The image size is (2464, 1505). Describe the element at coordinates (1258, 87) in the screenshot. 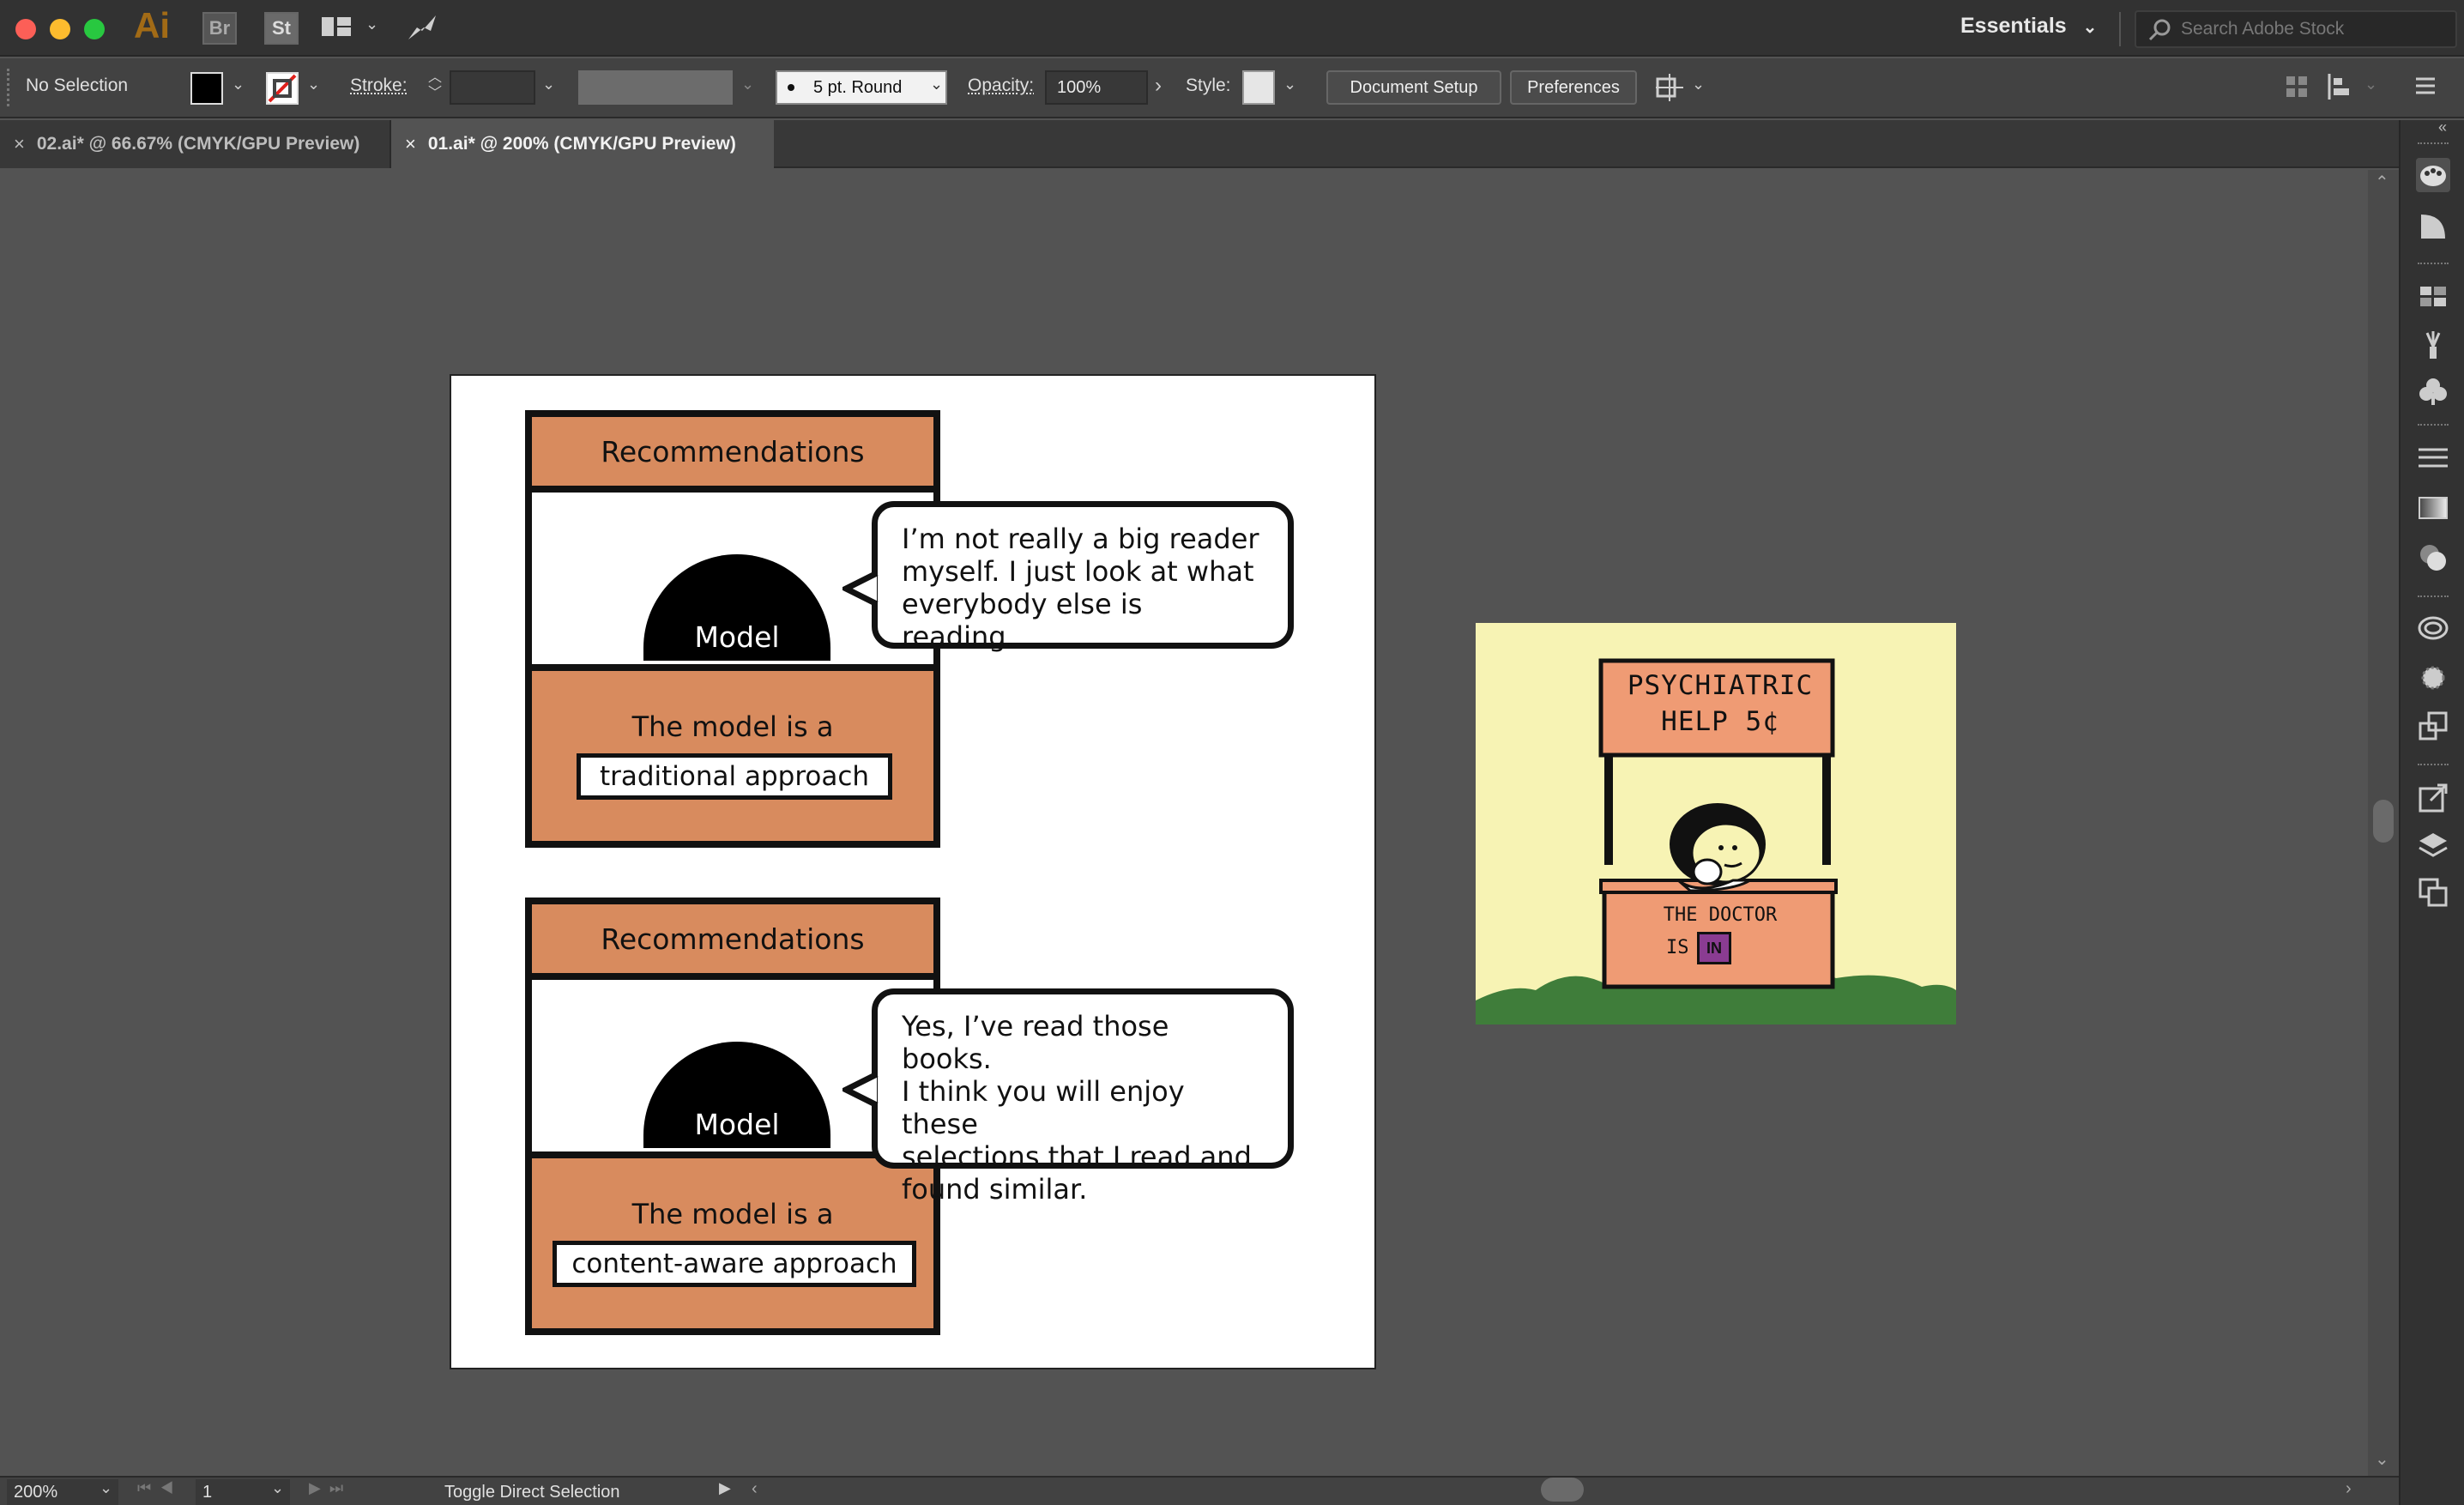

I see `graphic-style-swatch` at that location.